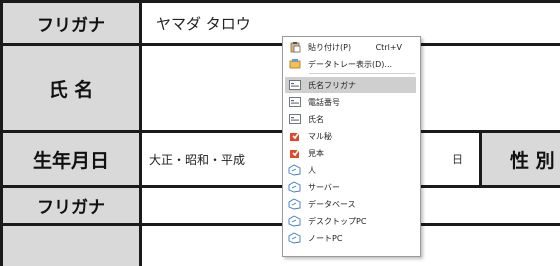 This screenshot has width=560, height=266. Describe the element at coordinates (350, 119) in the screenshot. I see `menu-item-name-field: 氏名` at that location.